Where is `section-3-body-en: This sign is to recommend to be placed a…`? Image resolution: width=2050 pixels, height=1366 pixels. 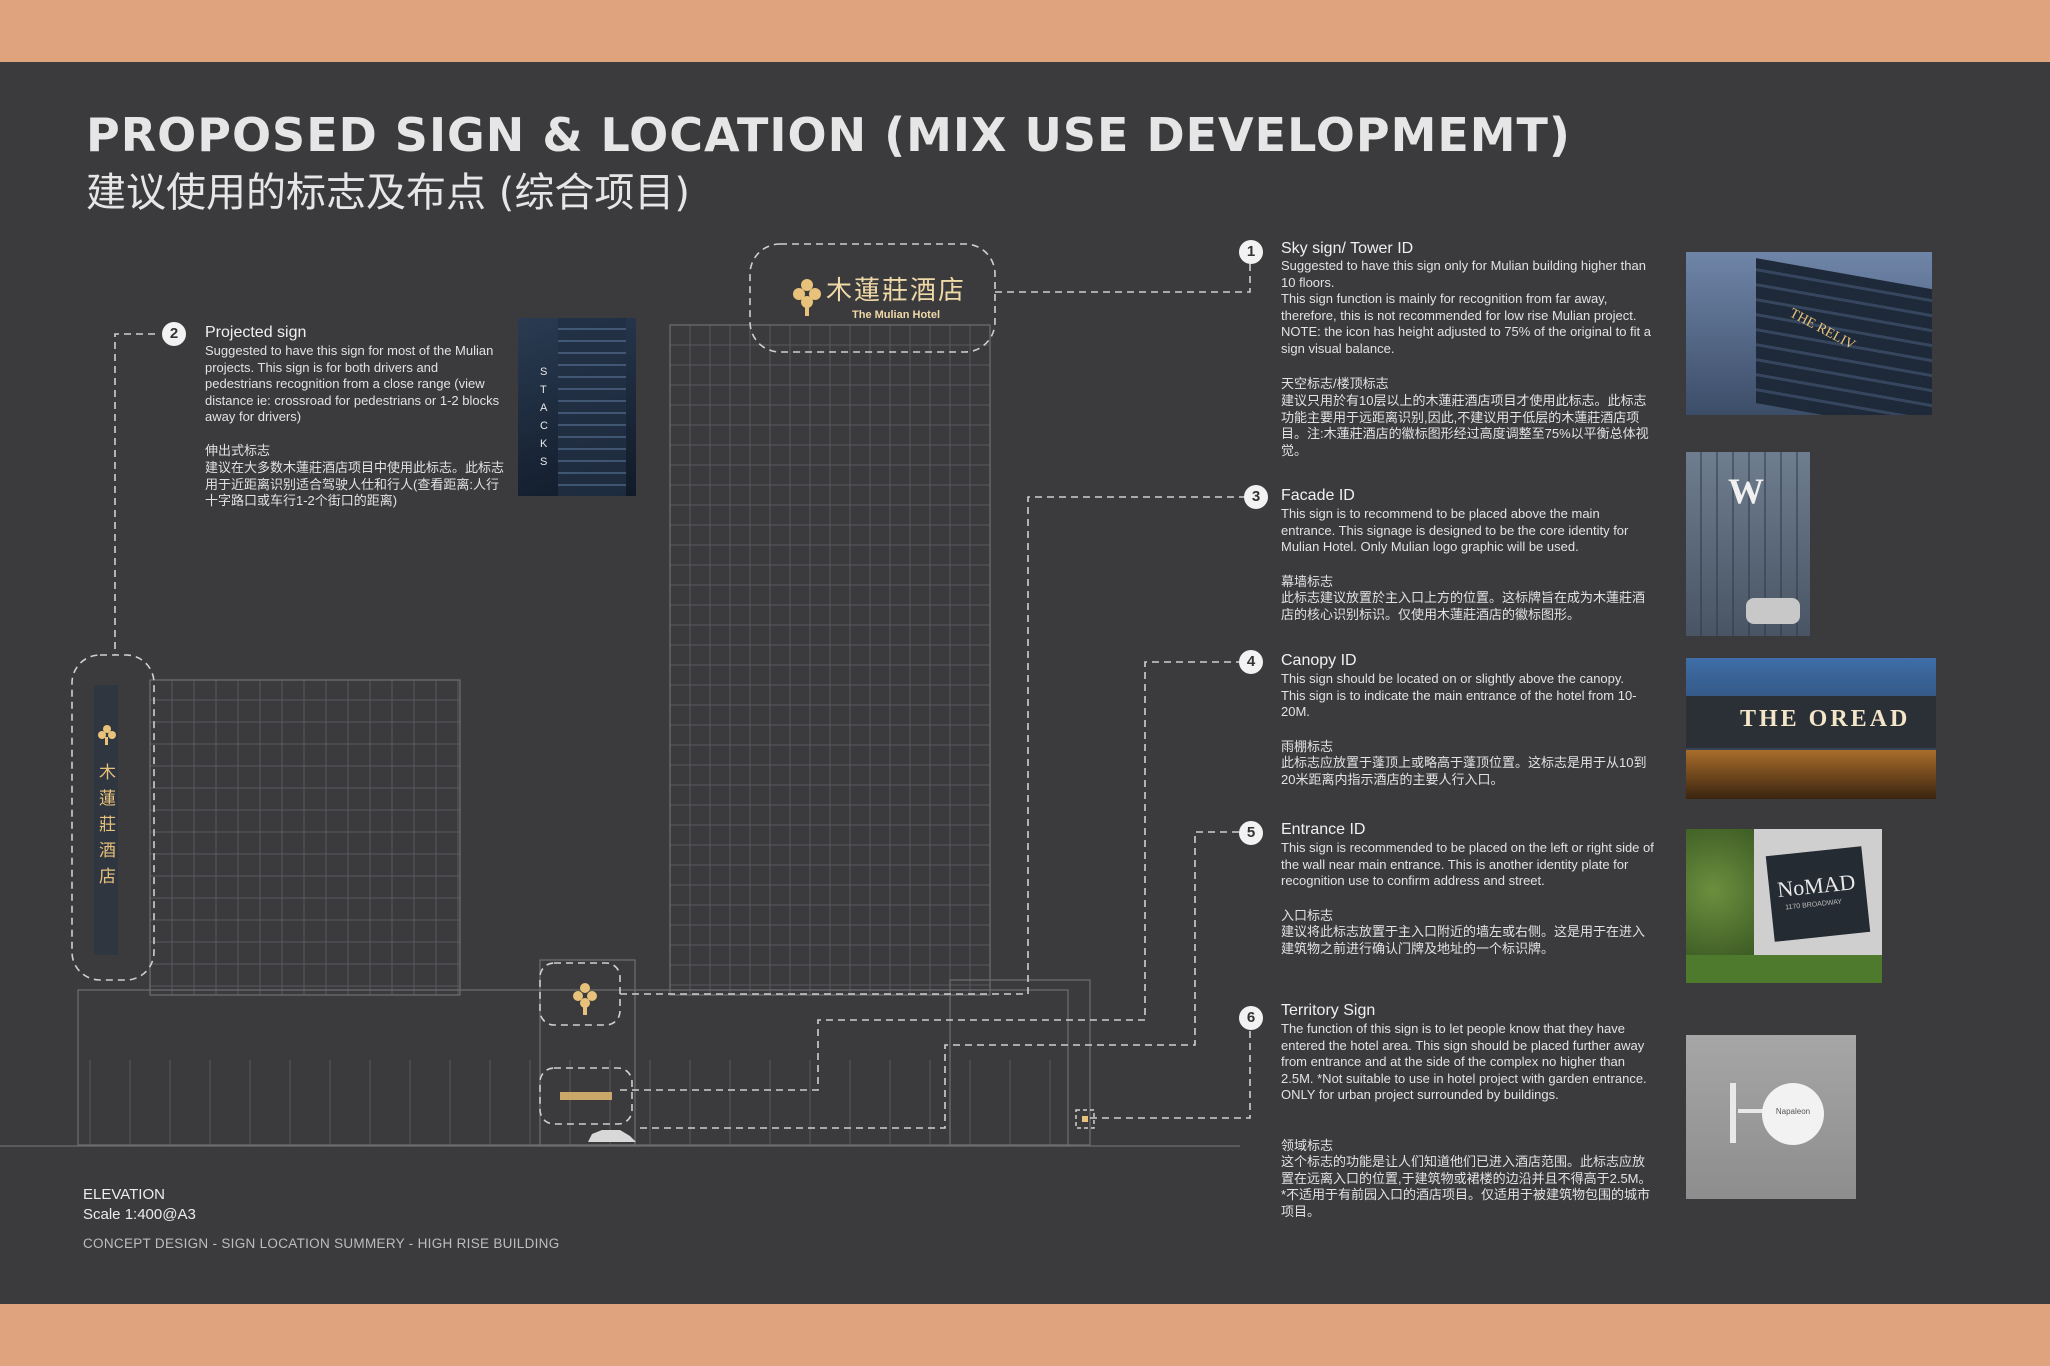 section-3-body-en: This sign is to recommend to be placed a… is located at coordinates (1455, 530).